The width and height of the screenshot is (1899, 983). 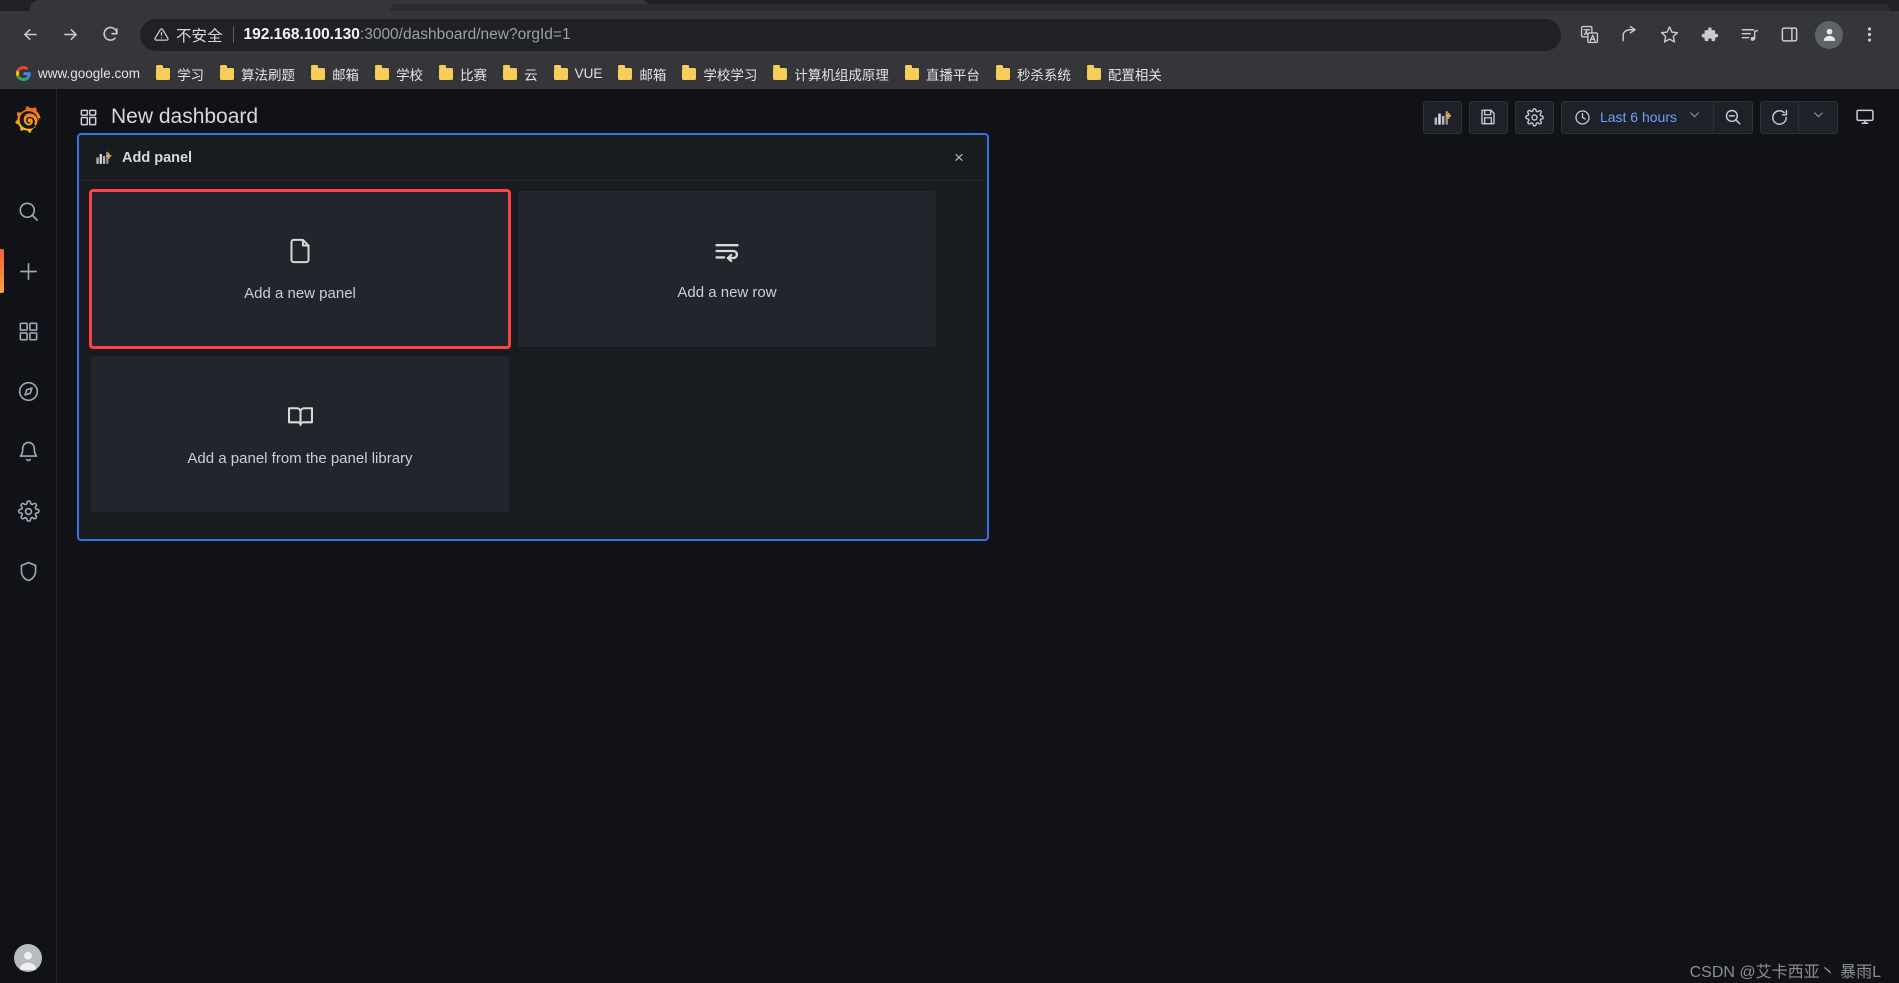 I want to click on bookmark-item: 直播平台, so click(x=942, y=74).